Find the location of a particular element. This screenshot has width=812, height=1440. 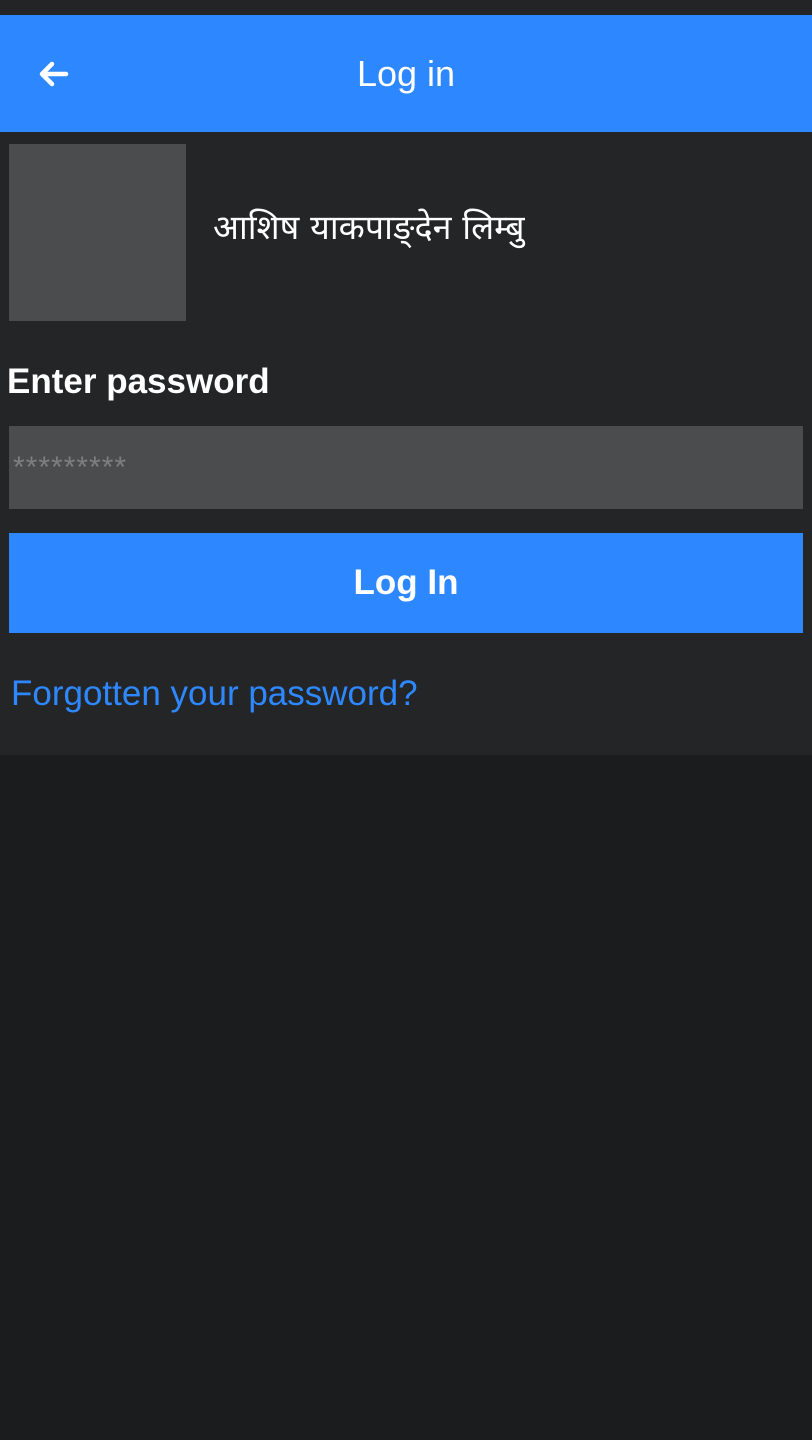

avatar is located at coordinates (97, 232).